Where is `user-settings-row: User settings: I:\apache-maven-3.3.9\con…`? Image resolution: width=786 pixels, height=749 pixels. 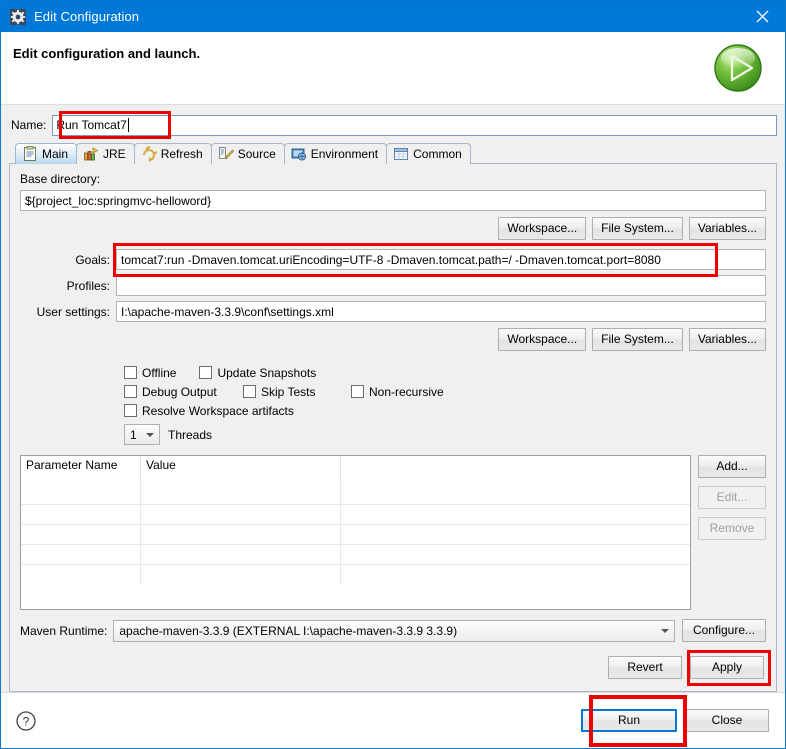 user-settings-row: User settings: I:\apache-maven-3.3.9\con… is located at coordinates (393, 311).